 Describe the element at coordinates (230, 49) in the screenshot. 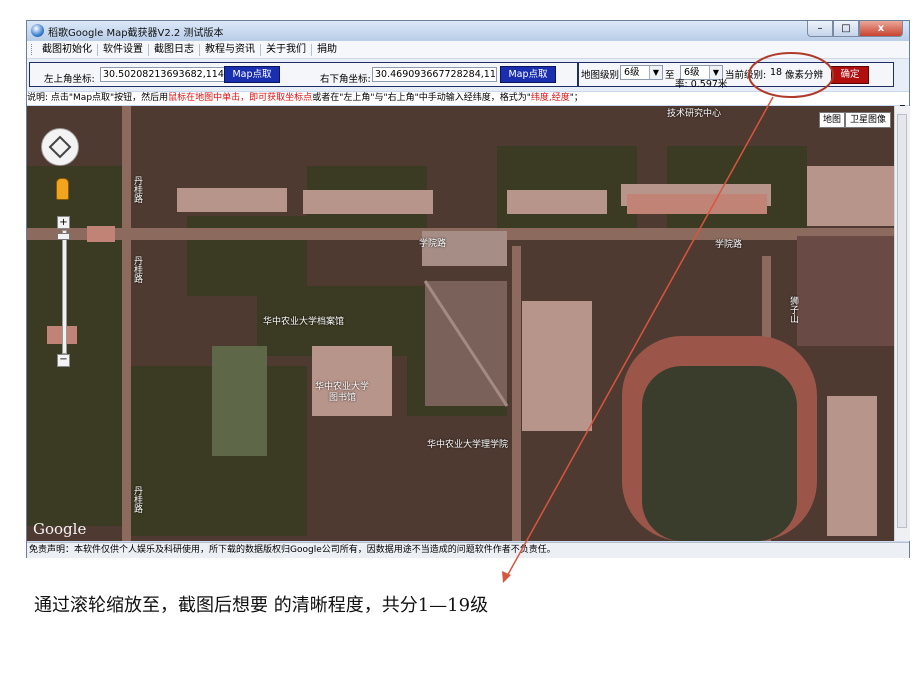

I see `menu-tutorials: 教程与资讯` at that location.